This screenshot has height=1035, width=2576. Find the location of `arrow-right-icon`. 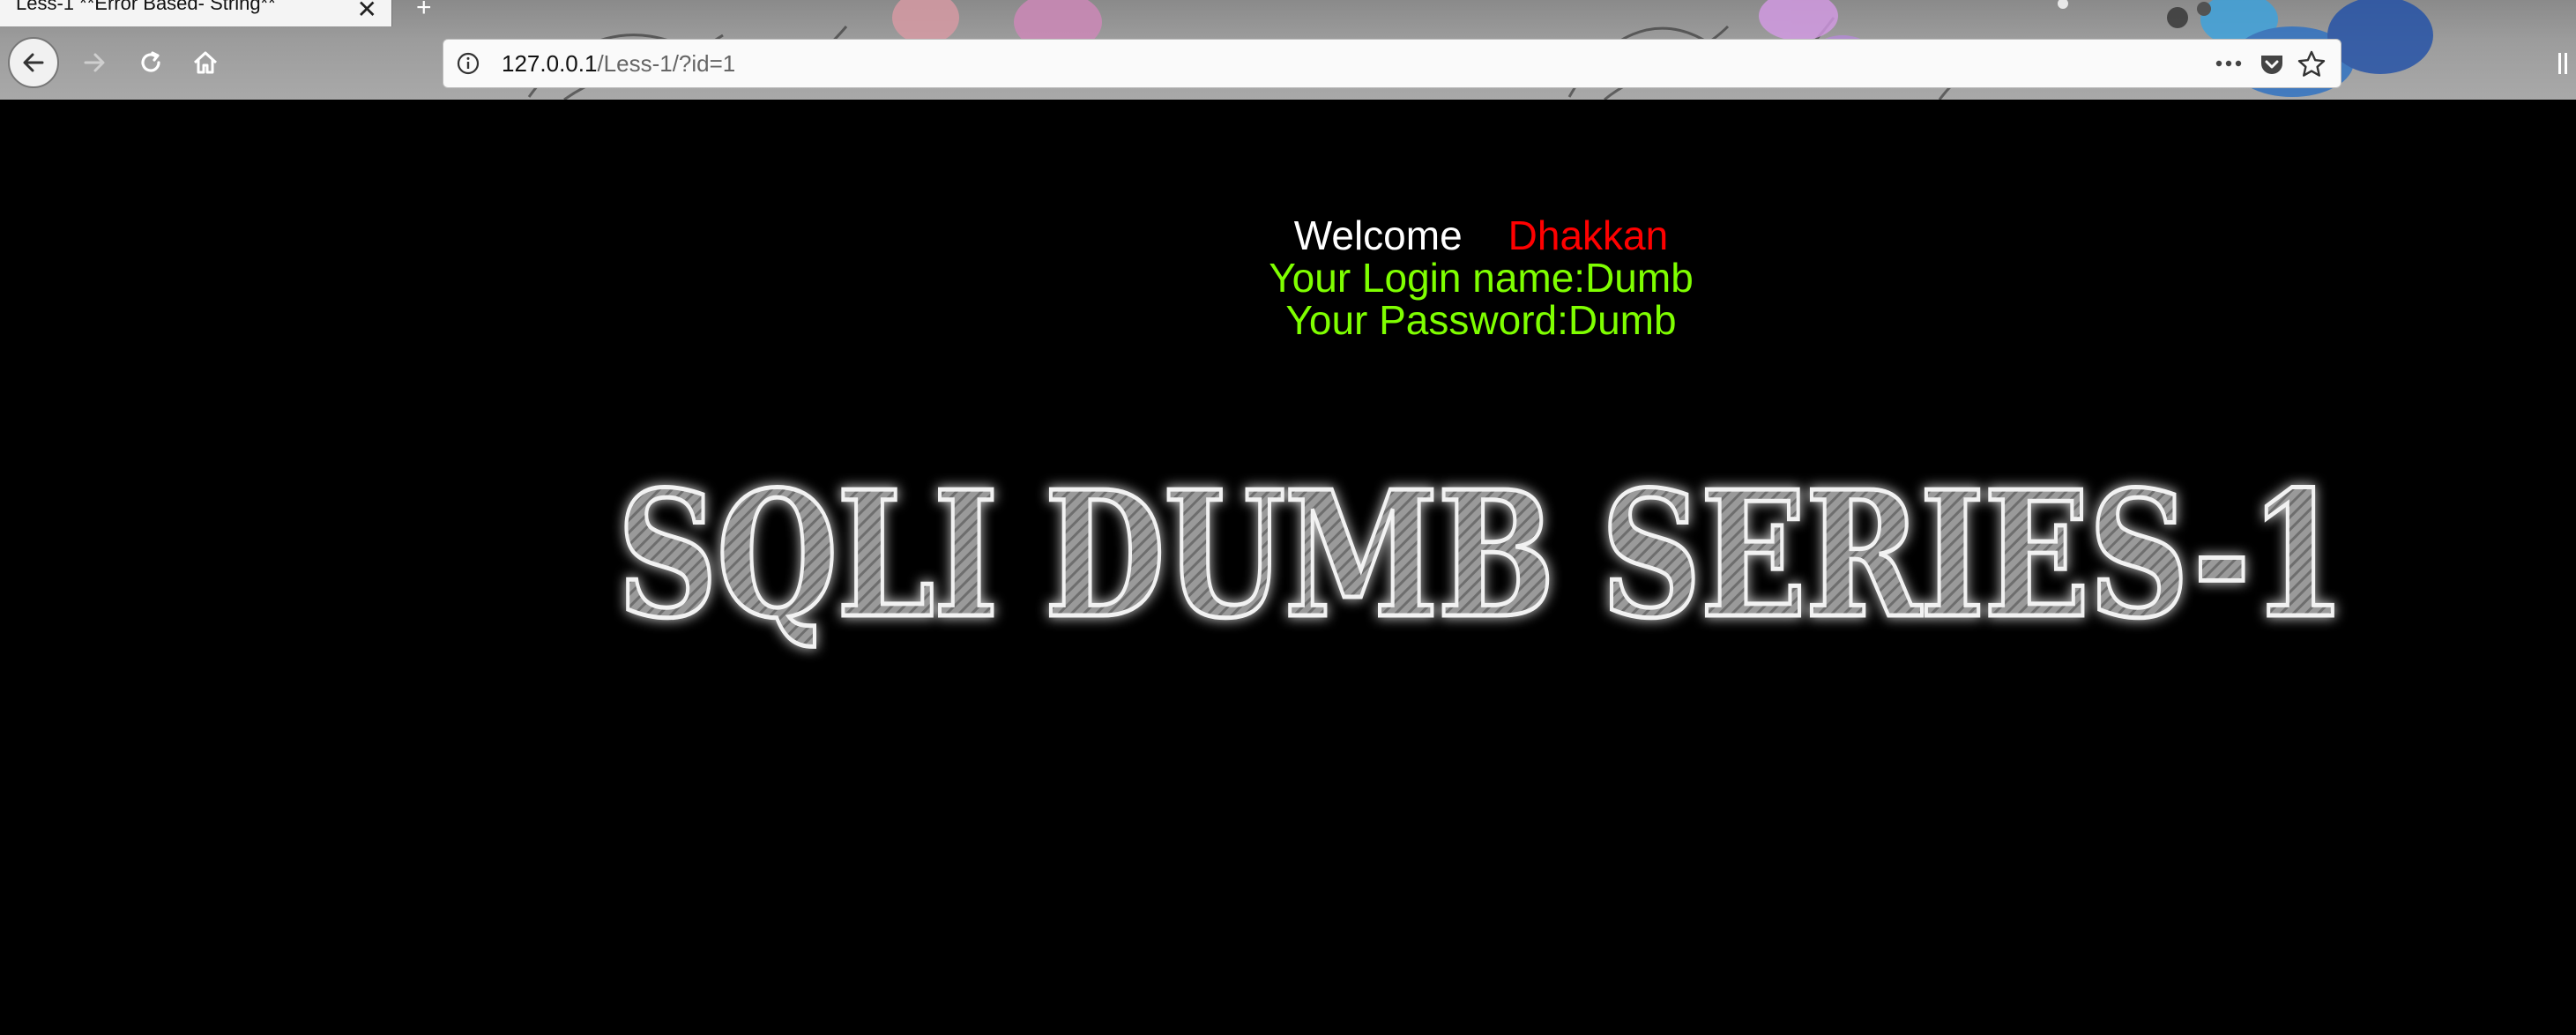

arrow-right-icon is located at coordinates (94, 62).